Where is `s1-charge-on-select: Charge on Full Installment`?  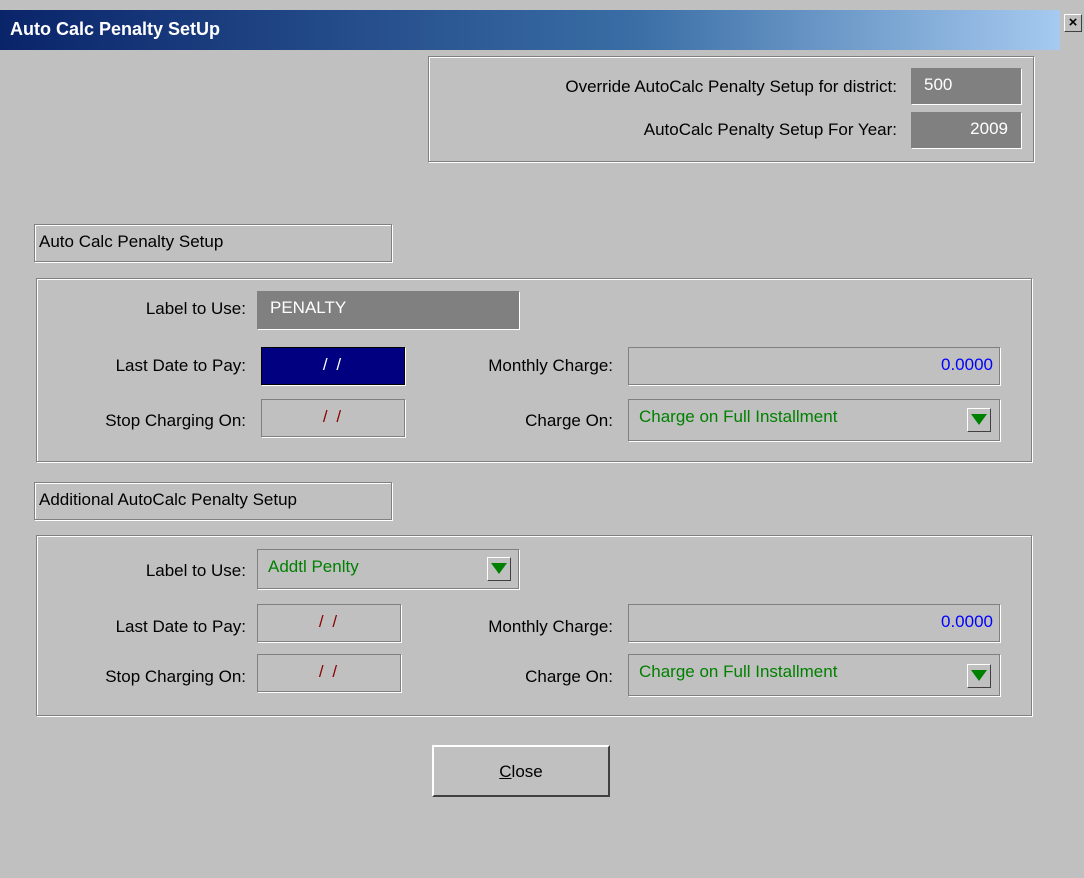 s1-charge-on-select: Charge on Full Installment is located at coordinates (814, 420).